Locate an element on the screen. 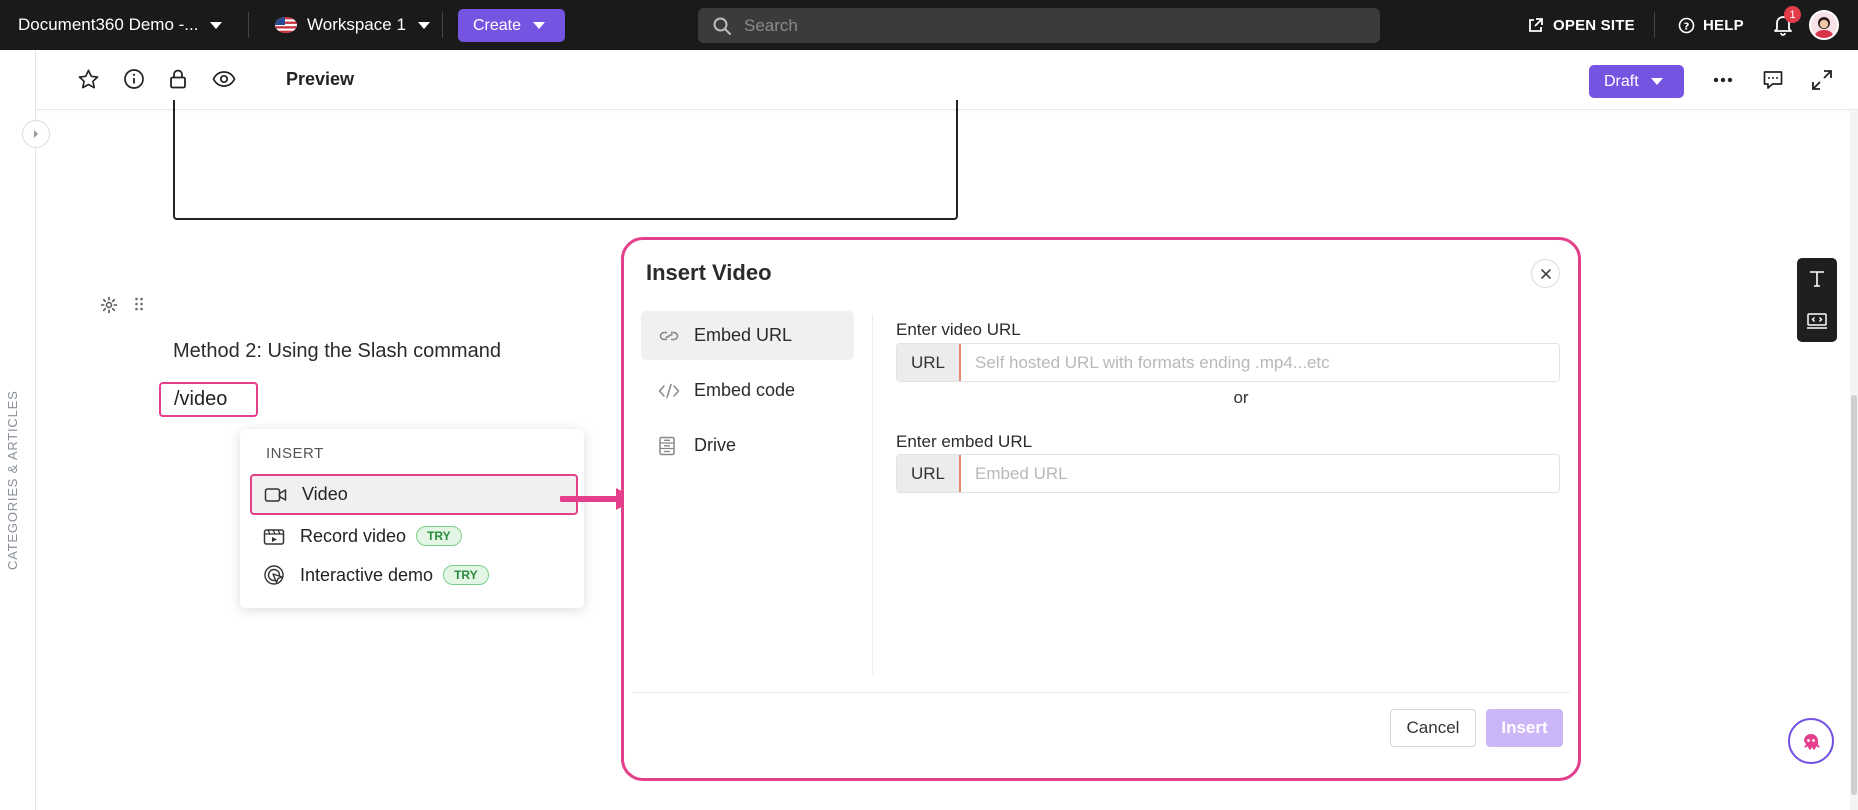 This screenshot has width=1858, height=810. embed-url-label: Enter embed URL is located at coordinates (964, 441).